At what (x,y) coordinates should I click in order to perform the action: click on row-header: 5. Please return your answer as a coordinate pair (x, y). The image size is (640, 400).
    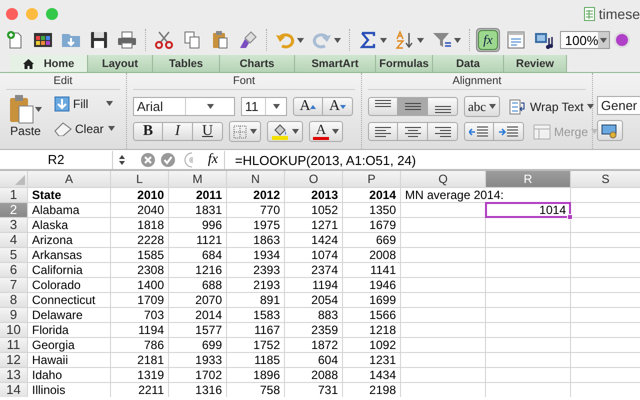
    Looking at the image, I should click on (13, 255).